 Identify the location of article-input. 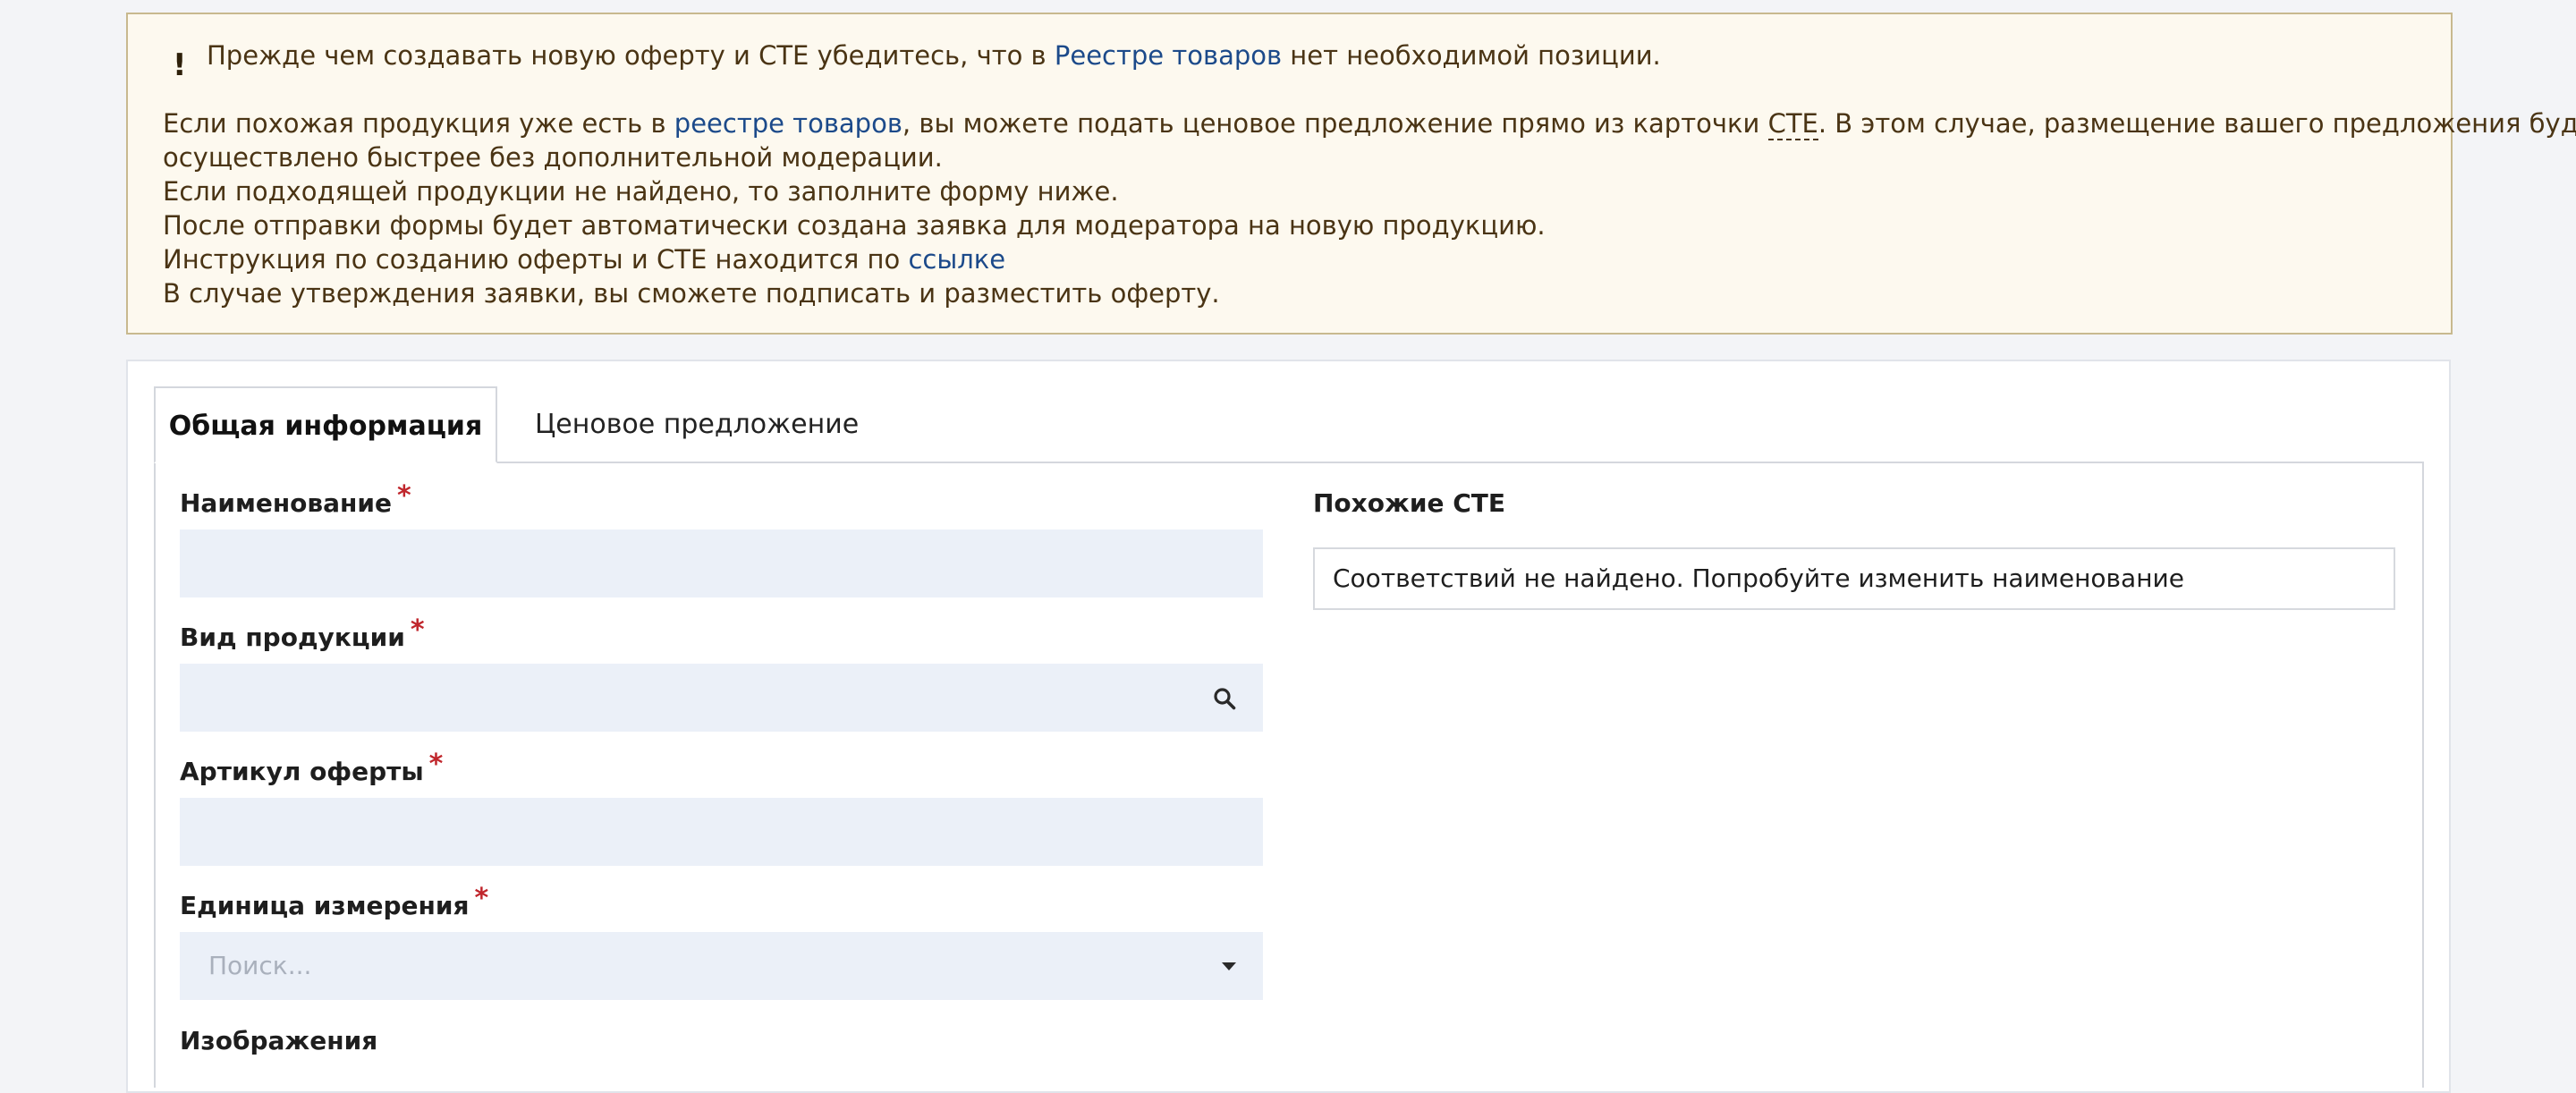
(721, 832).